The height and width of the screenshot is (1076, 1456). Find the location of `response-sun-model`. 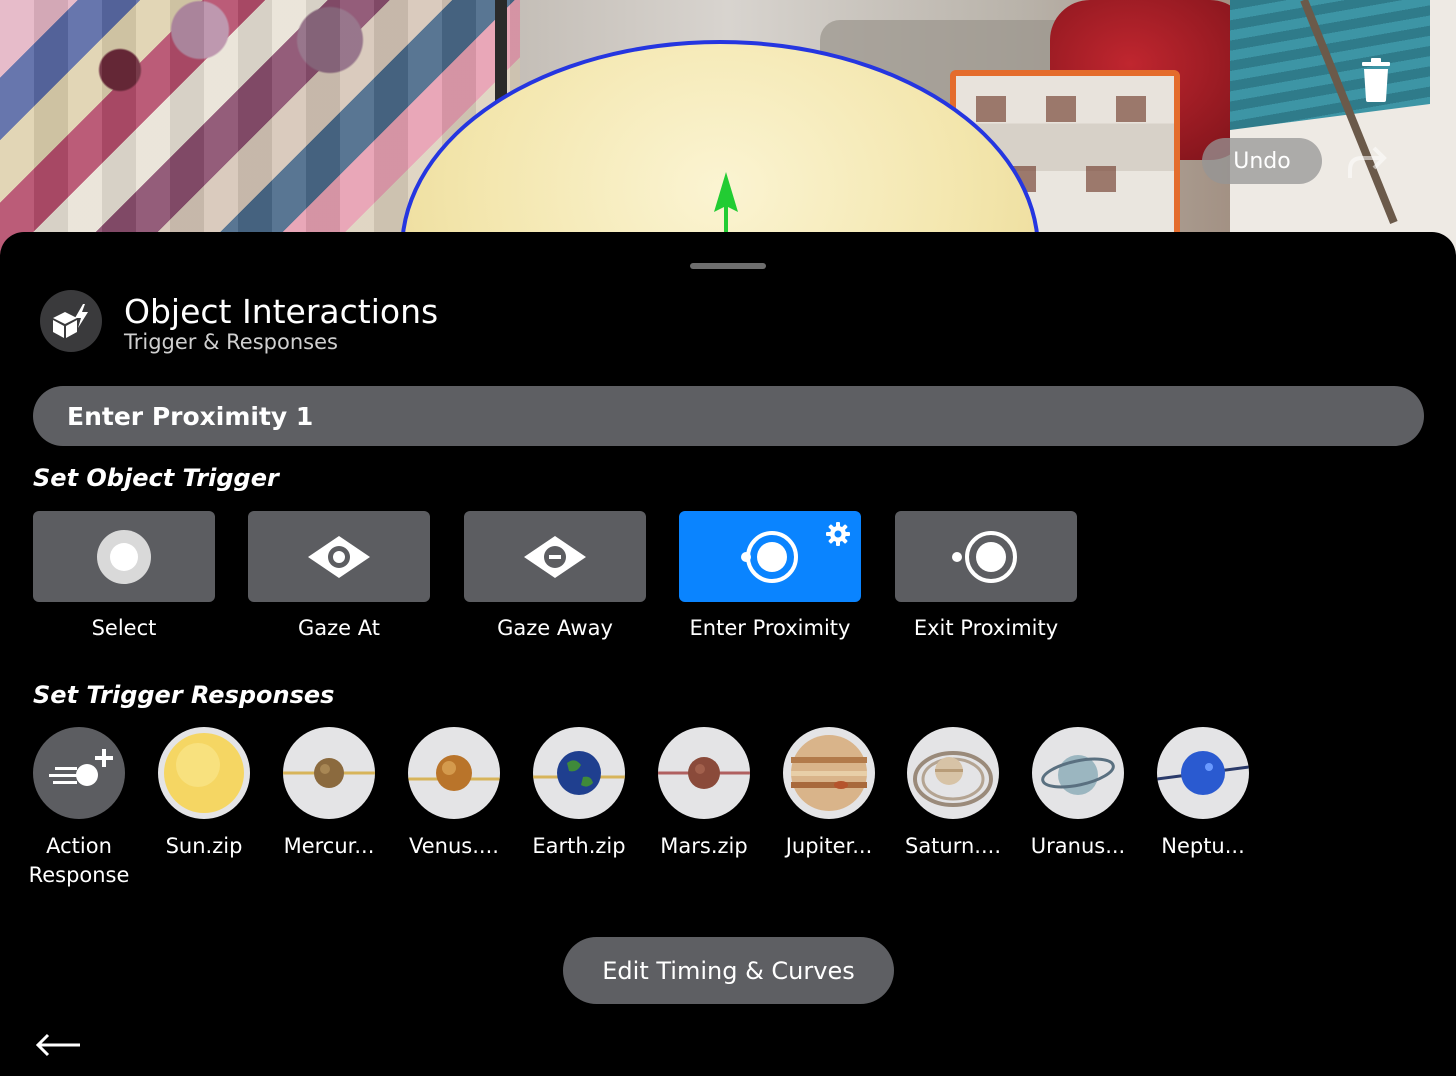

response-sun-model is located at coordinates (204, 773).